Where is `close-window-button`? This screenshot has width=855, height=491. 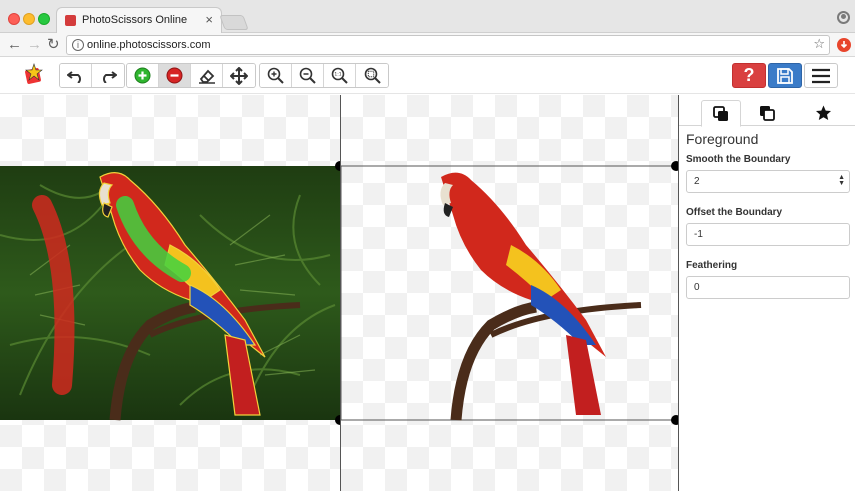 close-window-button is located at coordinates (14, 19).